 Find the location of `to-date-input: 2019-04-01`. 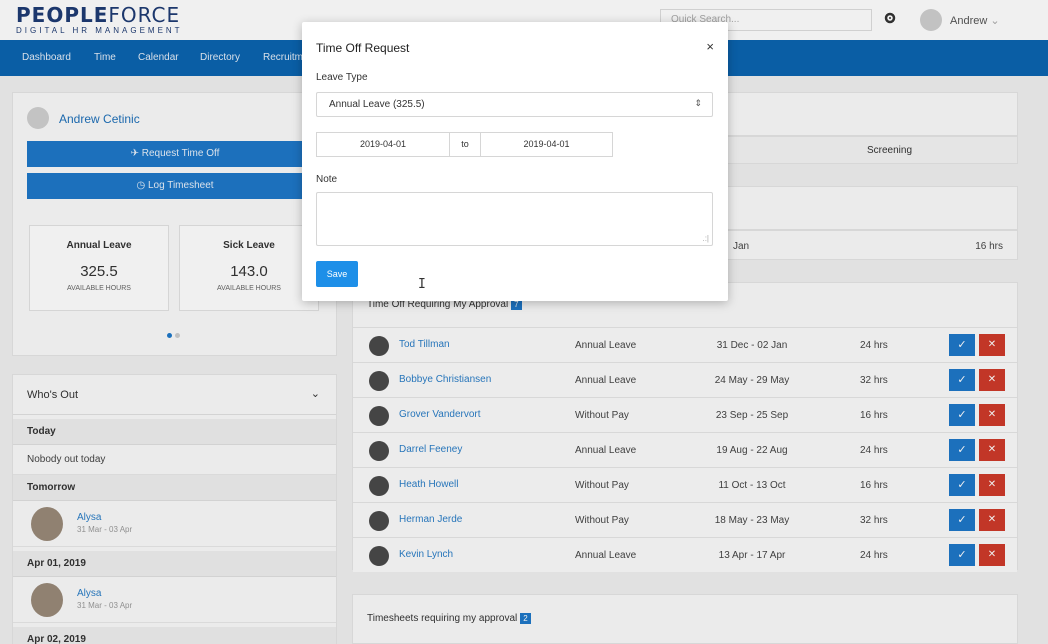

to-date-input: 2019-04-01 is located at coordinates (546, 144).